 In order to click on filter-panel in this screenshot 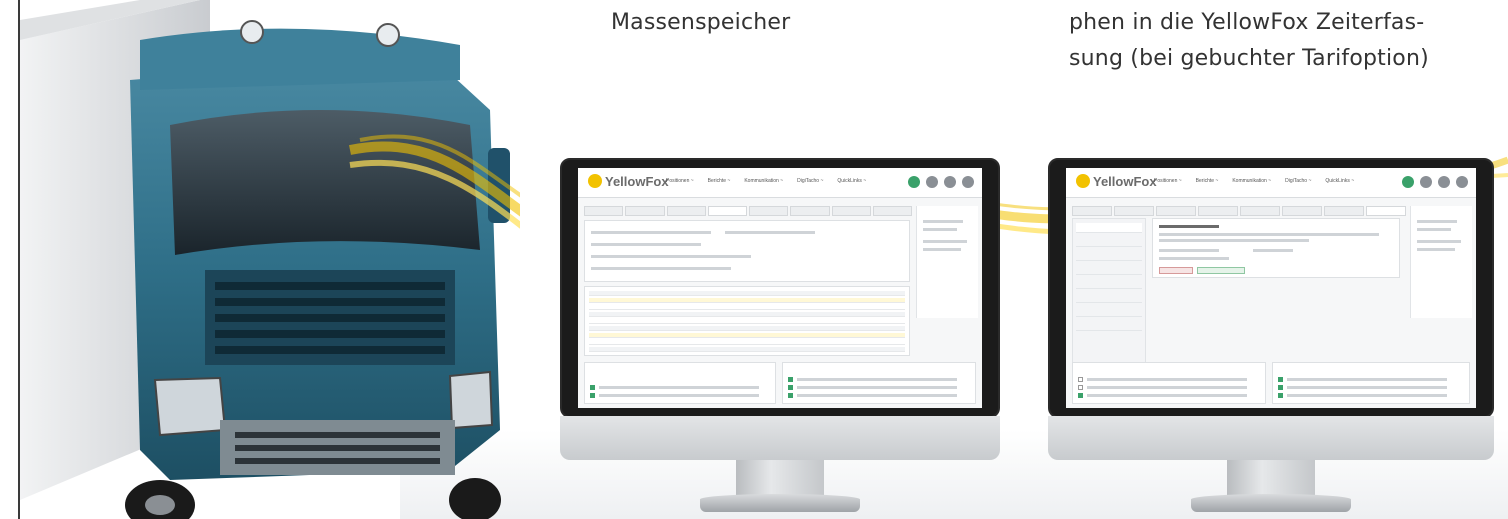, I will do `click(747, 251)`.